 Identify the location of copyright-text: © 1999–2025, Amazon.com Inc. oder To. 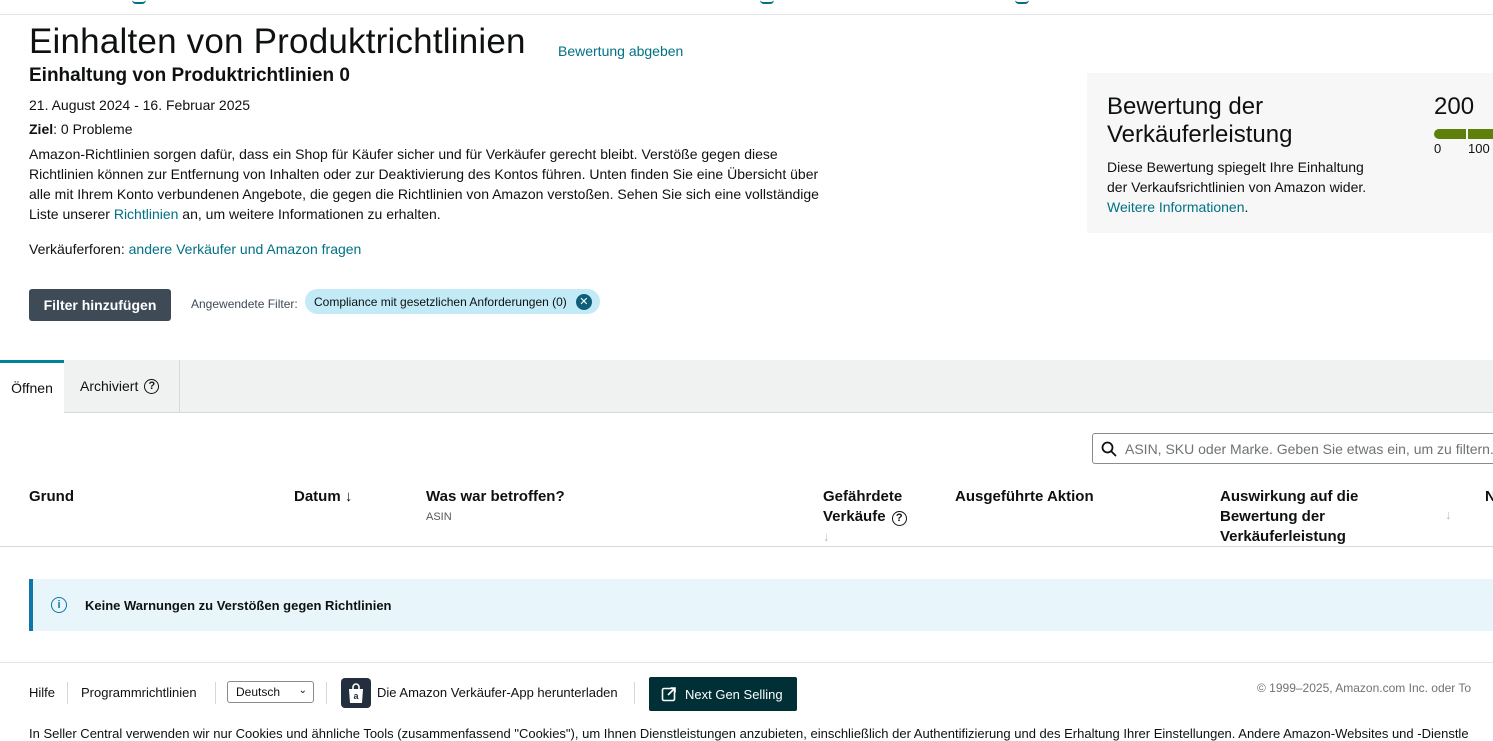
(1364, 688).